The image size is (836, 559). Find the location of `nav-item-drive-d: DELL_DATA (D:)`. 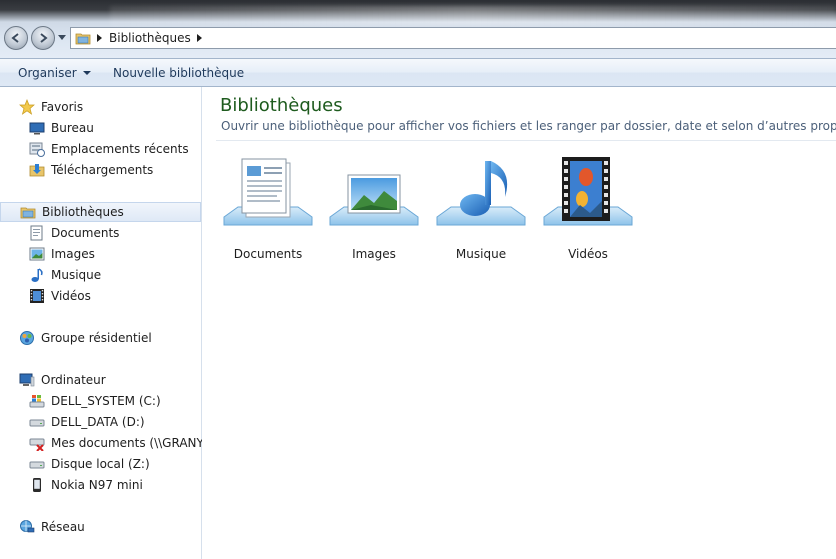

nav-item-drive-d: DELL_DATA (D:) is located at coordinates (129, 422).